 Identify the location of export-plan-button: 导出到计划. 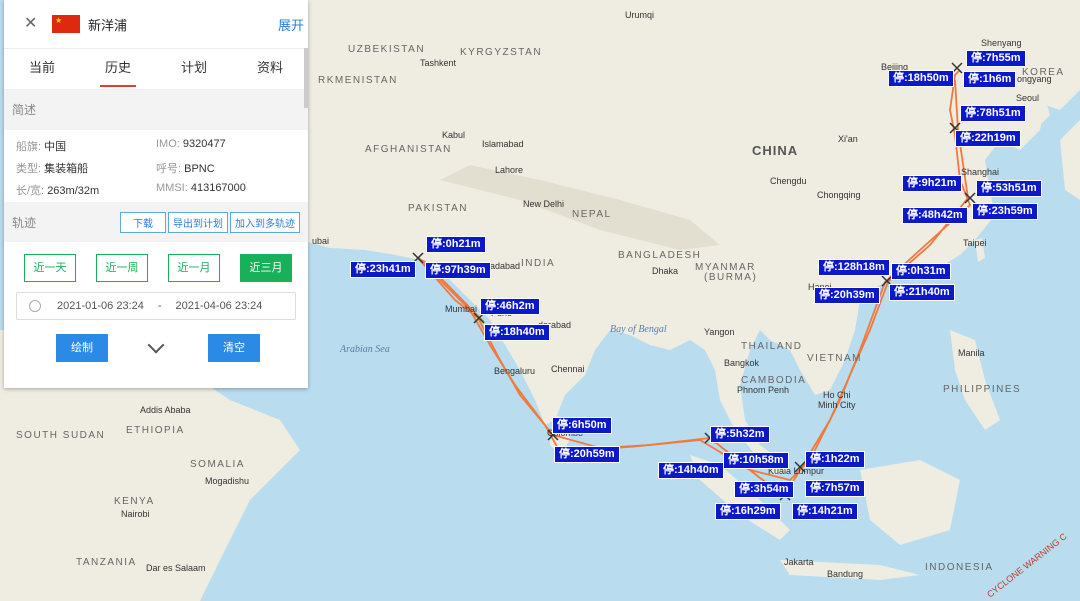
(198, 222).